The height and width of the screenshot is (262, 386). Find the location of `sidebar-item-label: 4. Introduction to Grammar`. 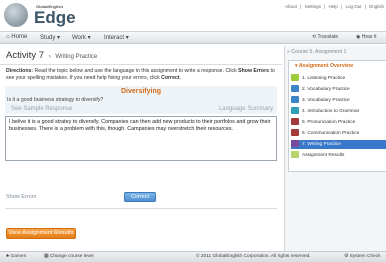

sidebar-item-label: 4. Introduction to Grammar is located at coordinates (331, 111).